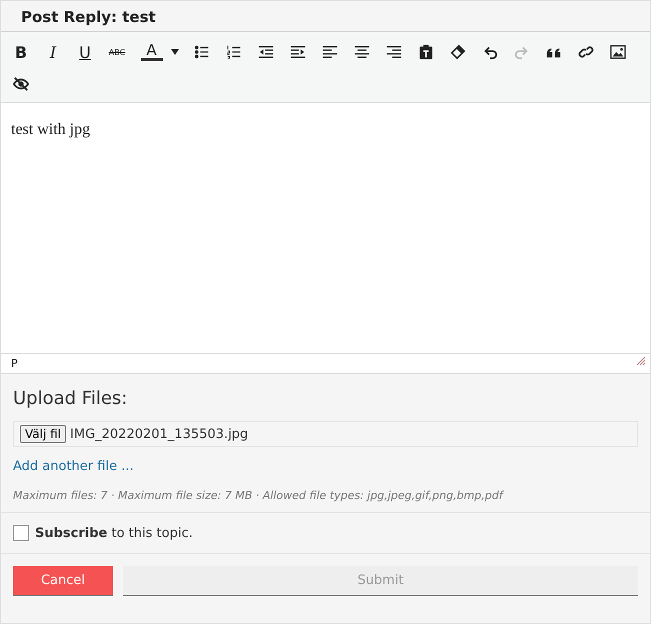  What do you see at coordinates (70, 398) in the screenshot?
I see `upload-heading: Upload Files:` at bounding box center [70, 398].